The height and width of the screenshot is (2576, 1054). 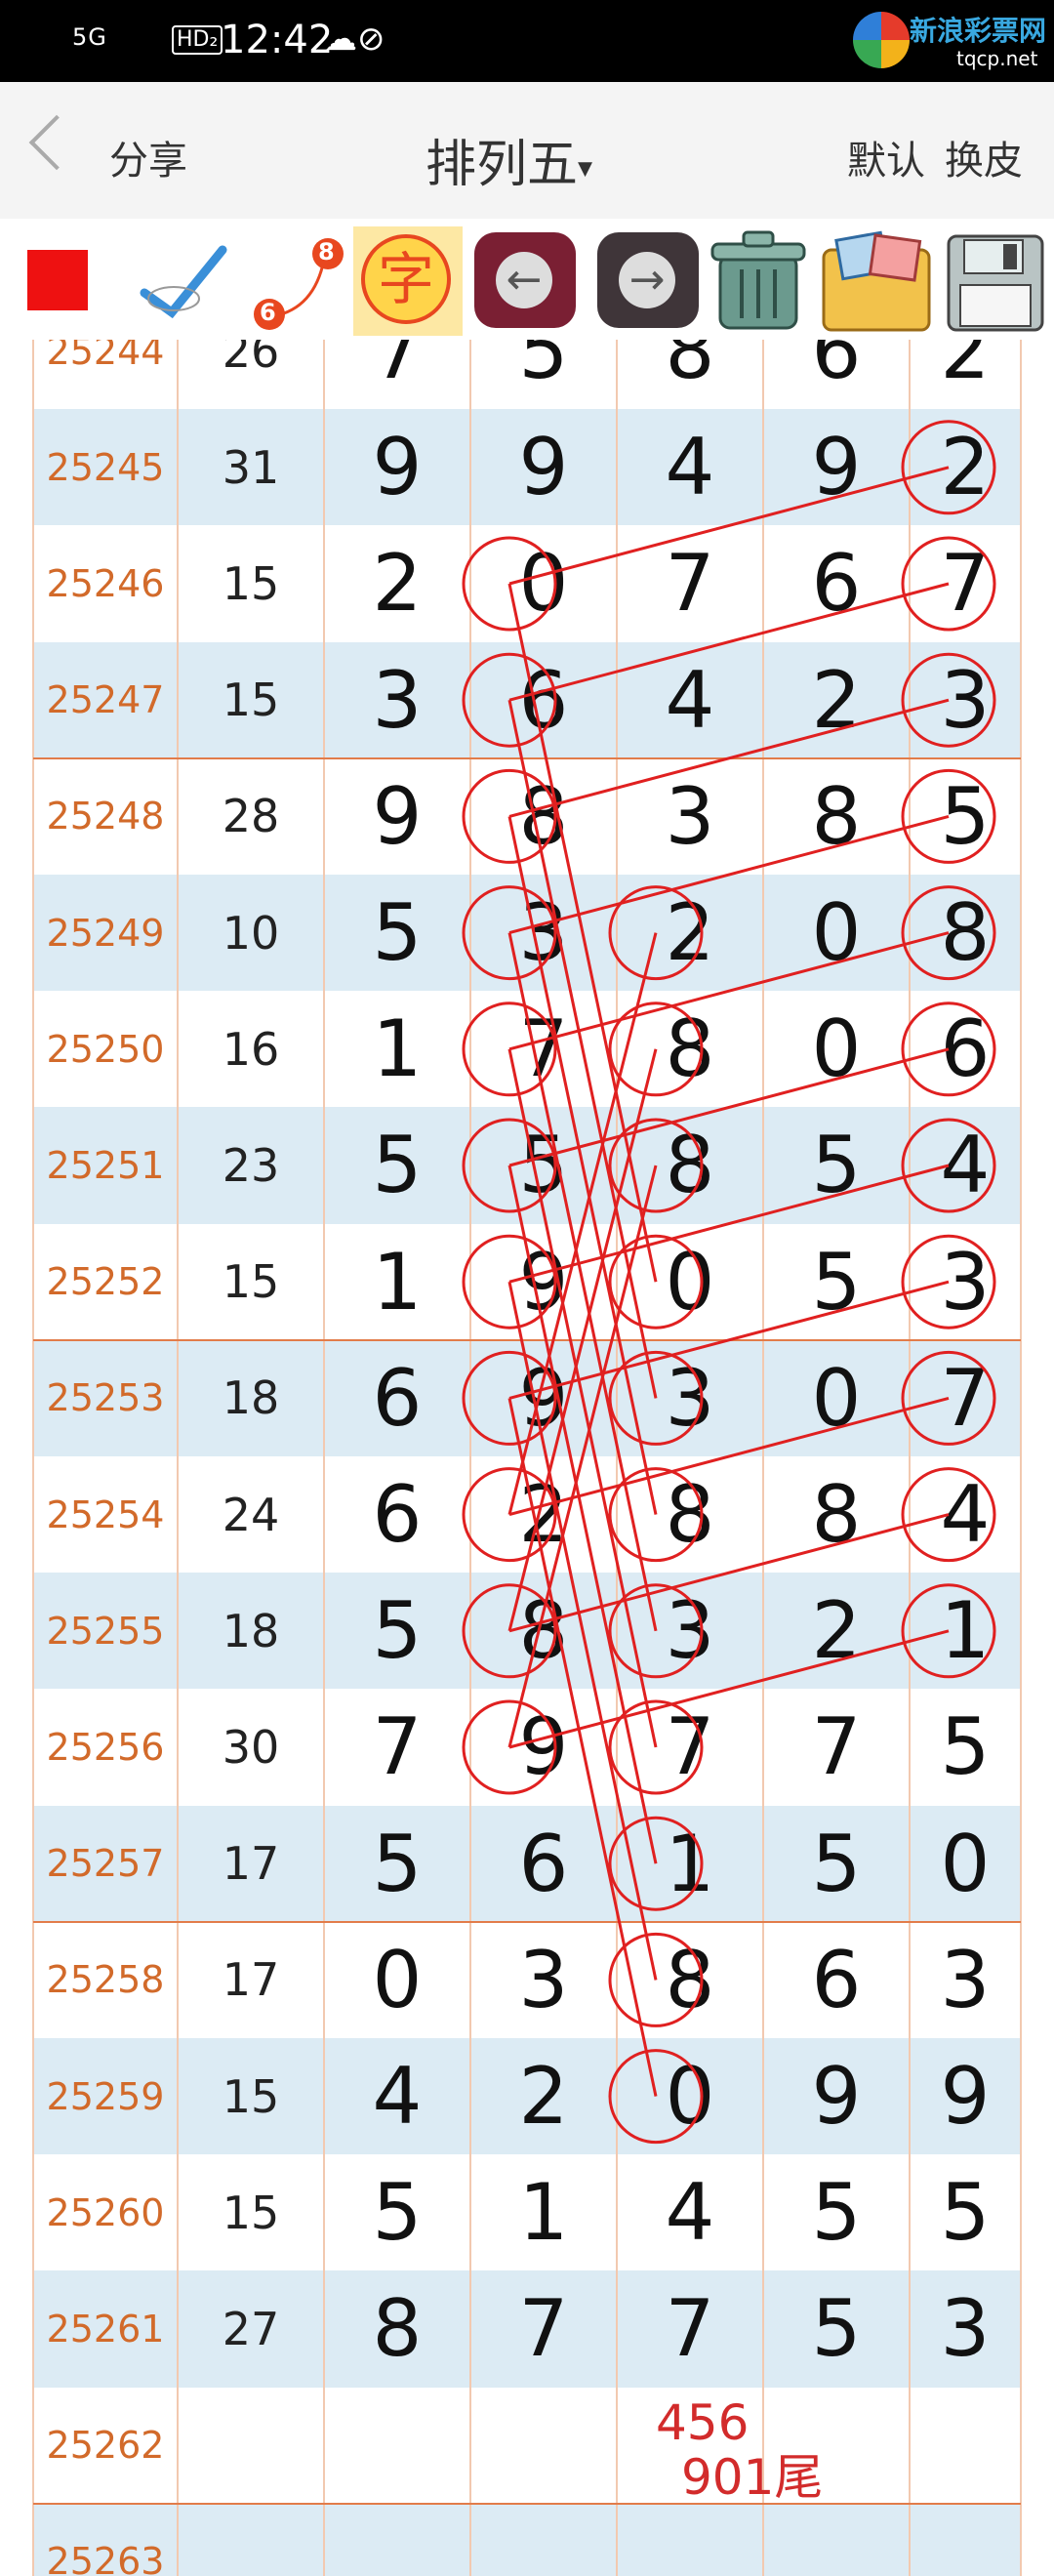 What do you see at coordinates (296, 281) in the screenshot?
I see `connect-line-tool-icon: 8 6` at bounding box center [296, 281].